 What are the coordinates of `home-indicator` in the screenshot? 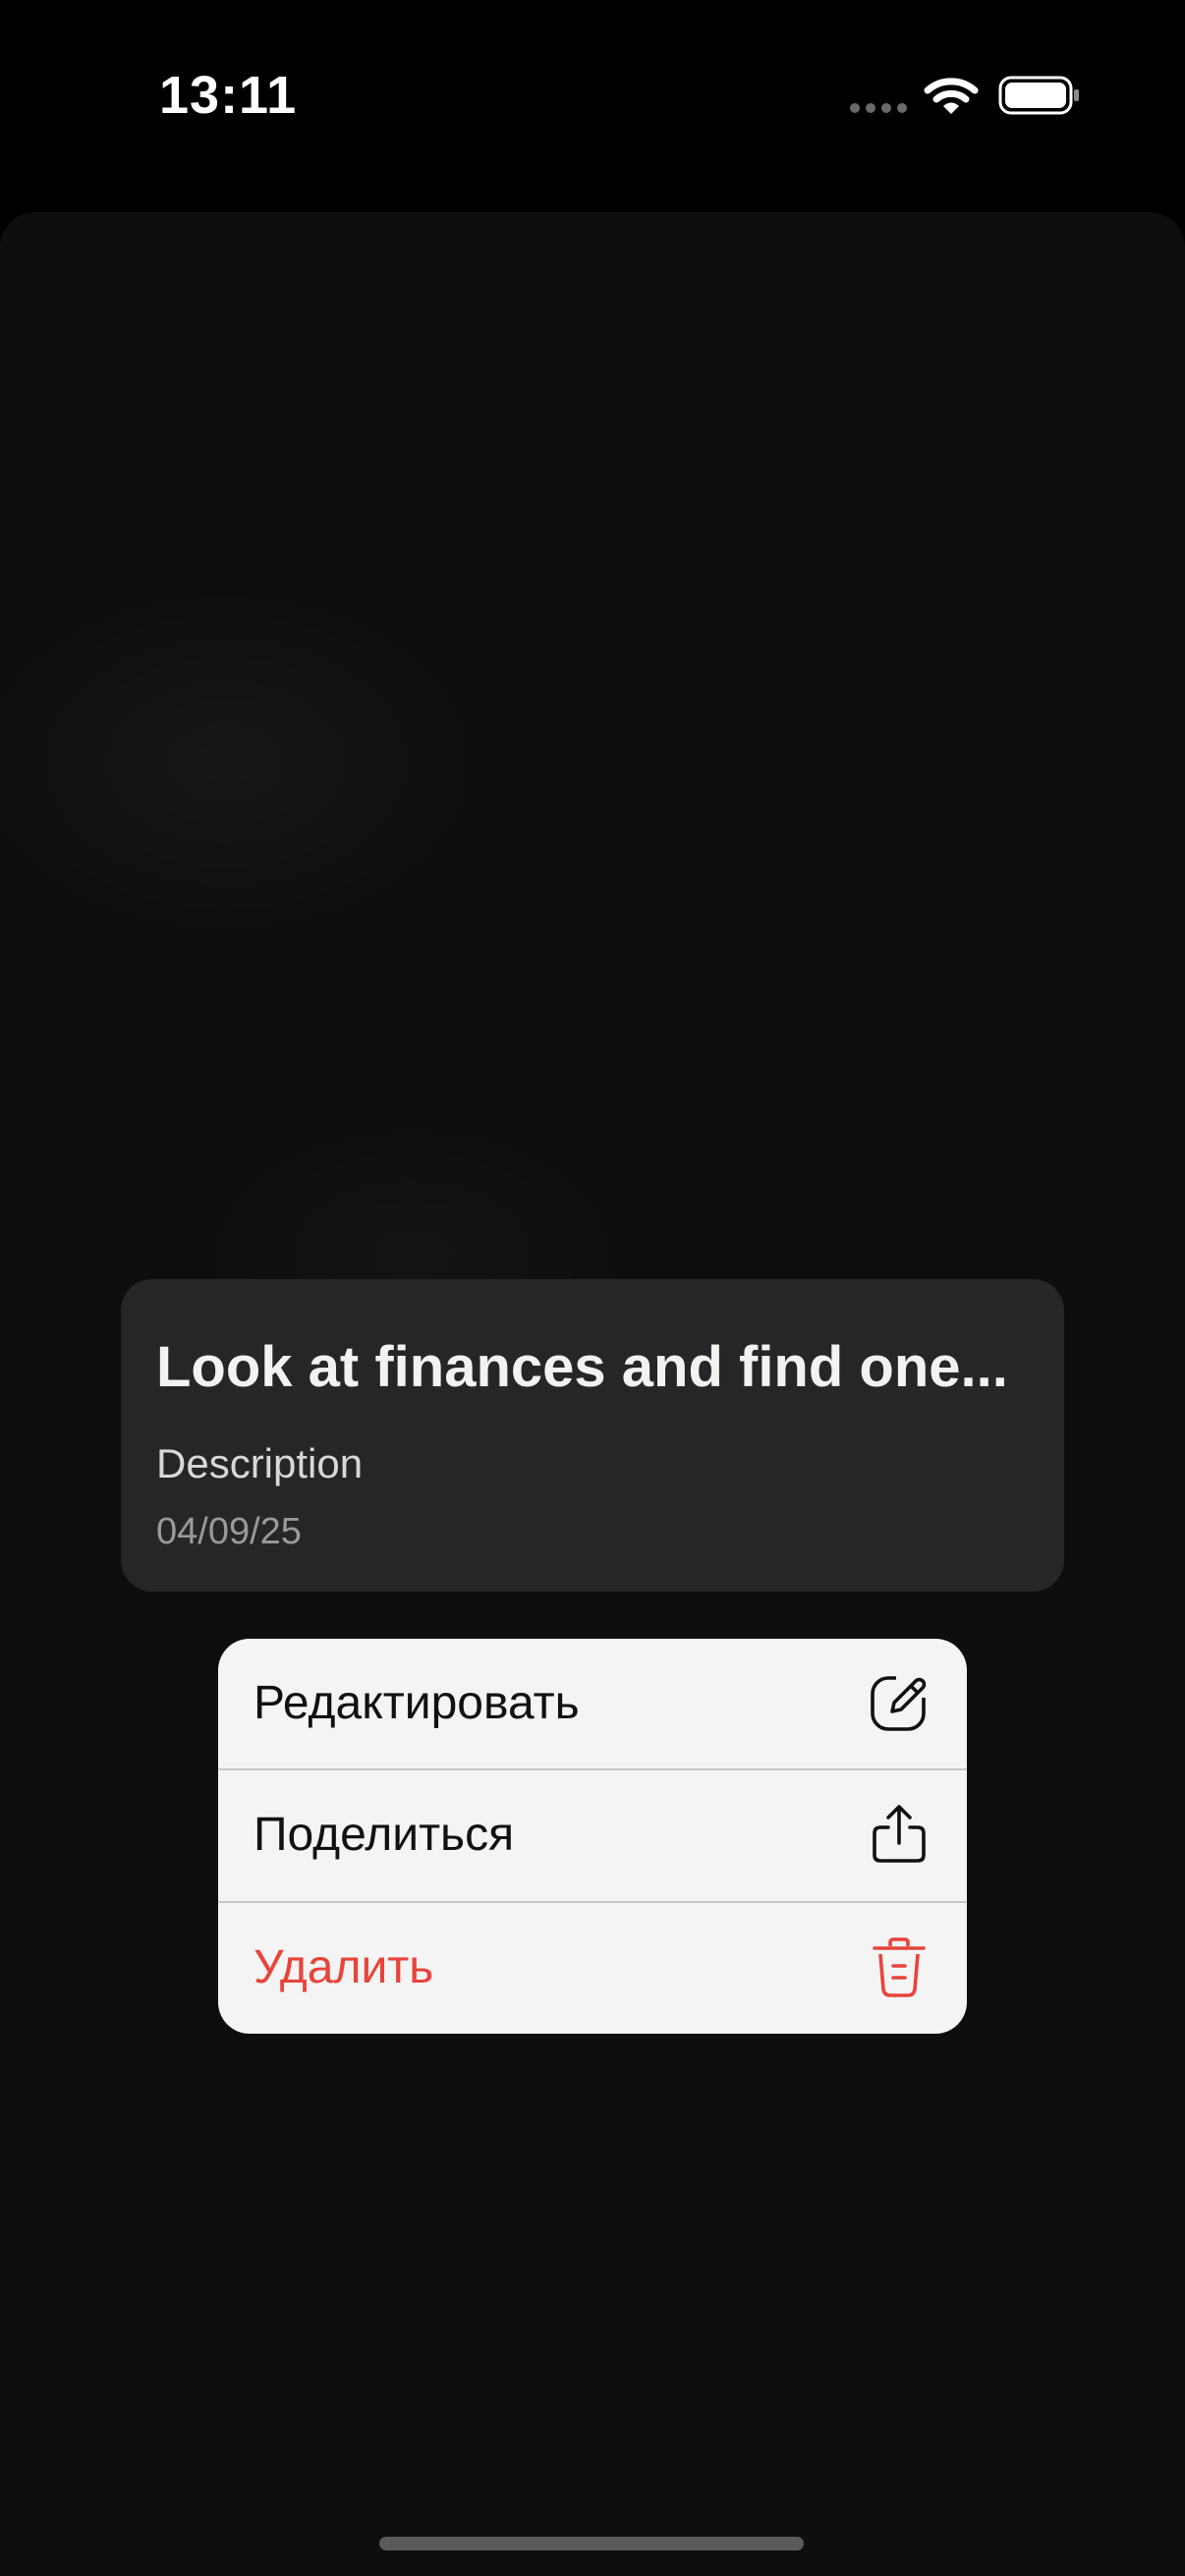 It's located at (592, 2543).